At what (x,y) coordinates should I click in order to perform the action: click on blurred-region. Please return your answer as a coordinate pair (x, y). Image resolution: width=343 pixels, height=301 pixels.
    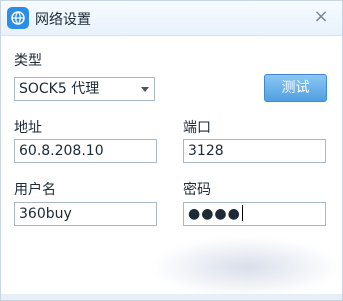
    Looking at the image, I should click on (246, 267).